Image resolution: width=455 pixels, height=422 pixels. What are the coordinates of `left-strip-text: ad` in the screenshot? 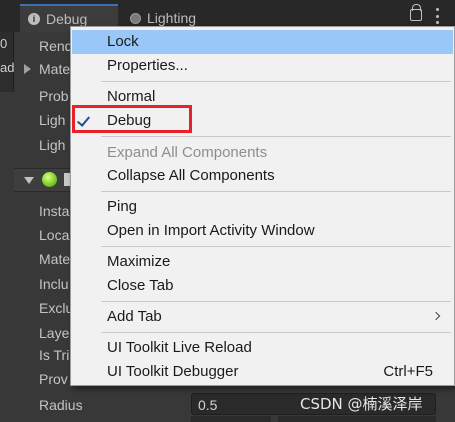 It's located at (7, 67).